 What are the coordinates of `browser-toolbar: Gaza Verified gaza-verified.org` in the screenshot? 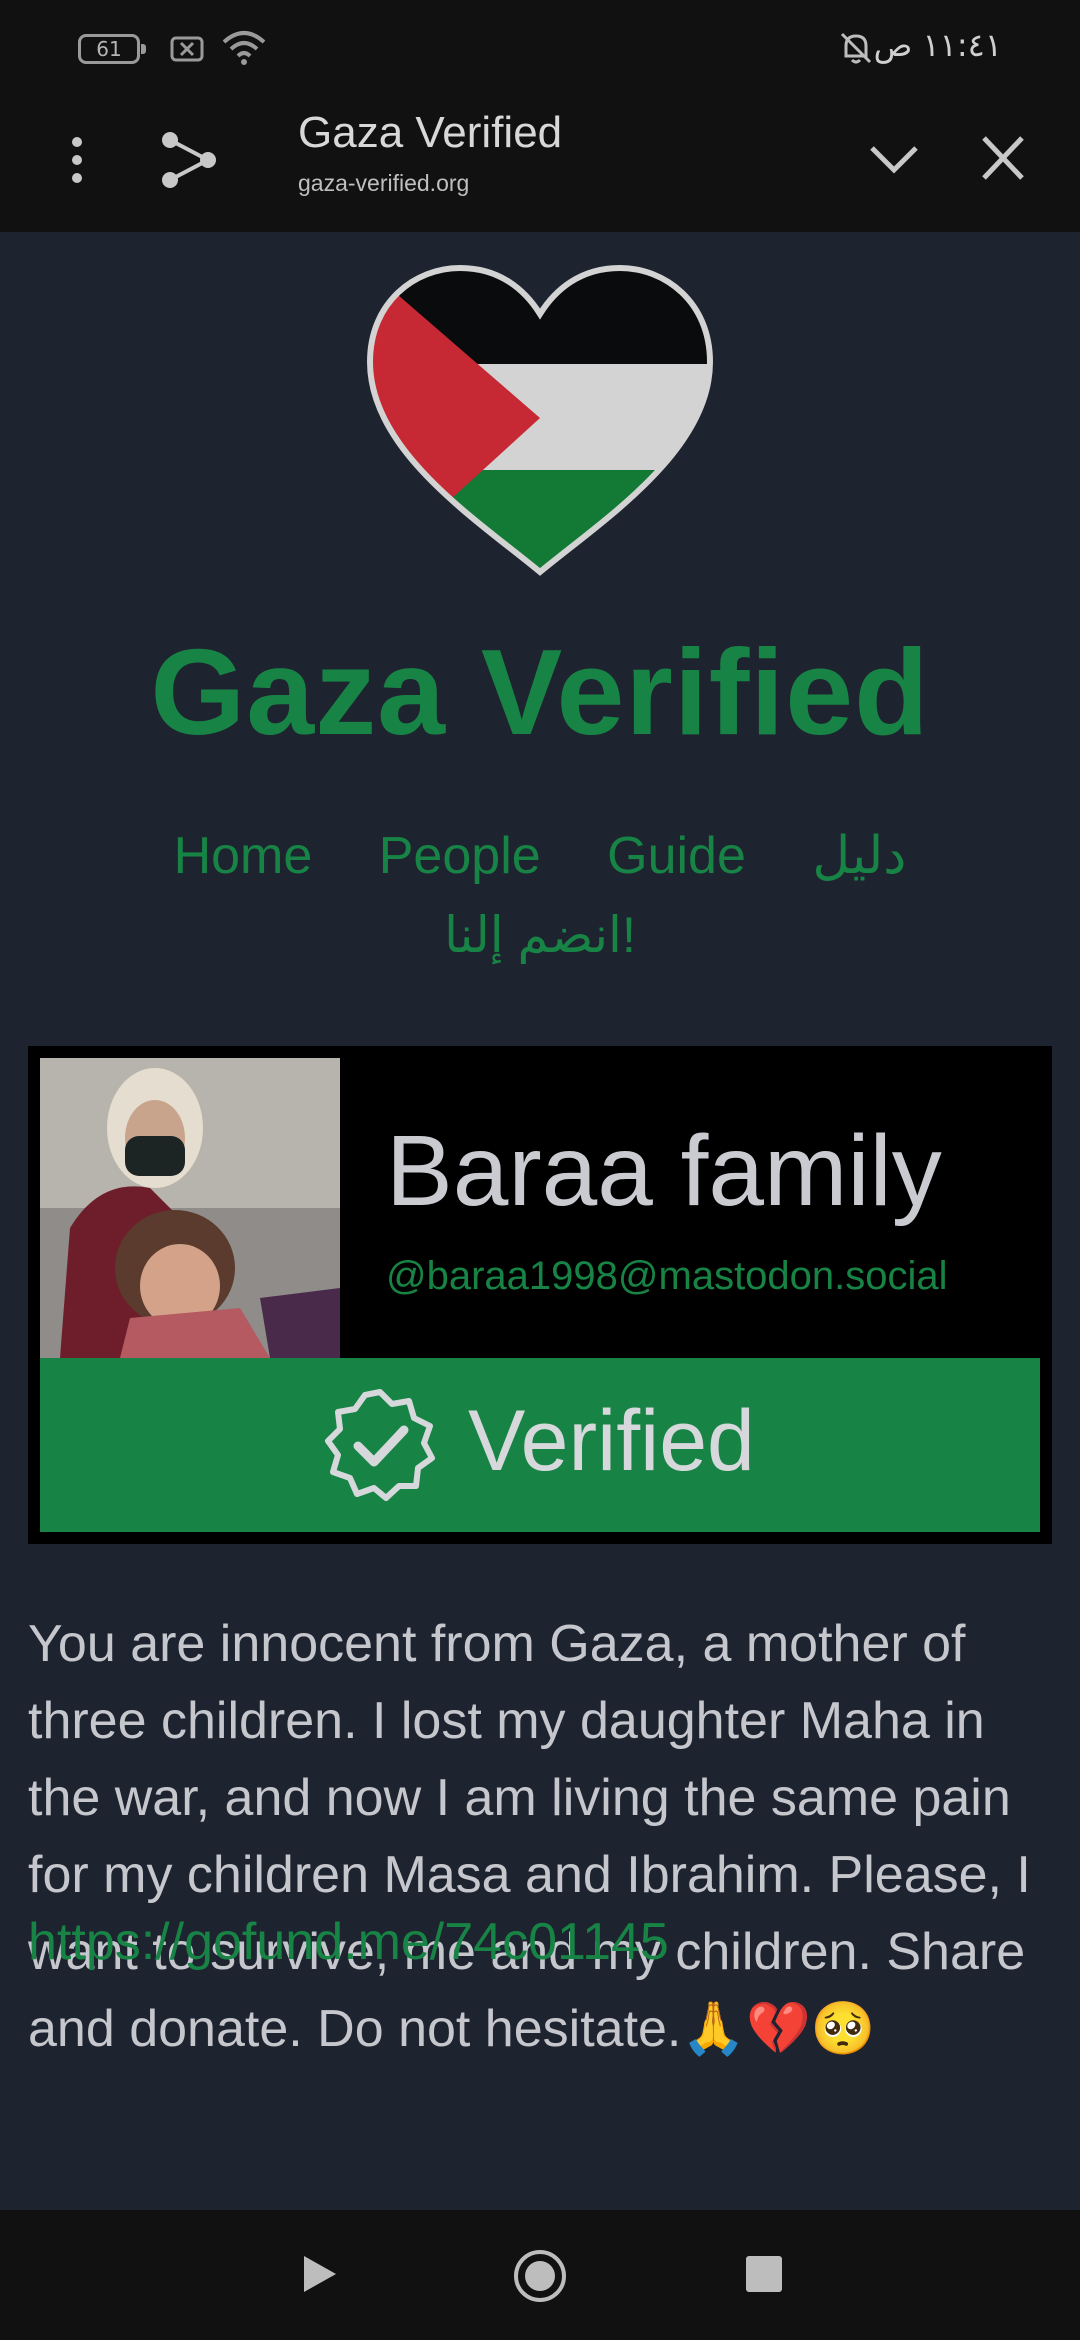 It's located at (540, 165).